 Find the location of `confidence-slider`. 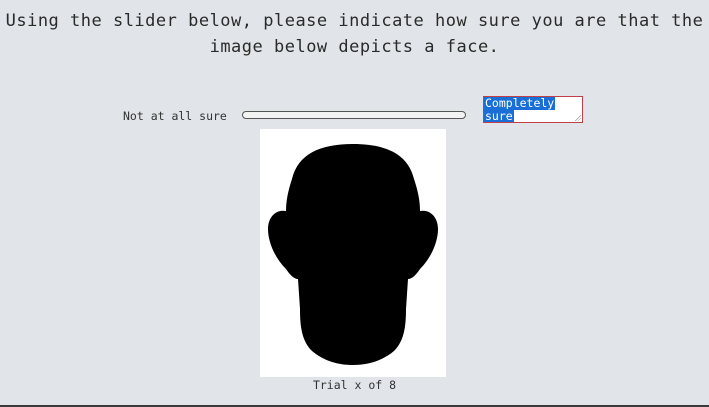

confidence-slider is located at coordinates (354, 115).